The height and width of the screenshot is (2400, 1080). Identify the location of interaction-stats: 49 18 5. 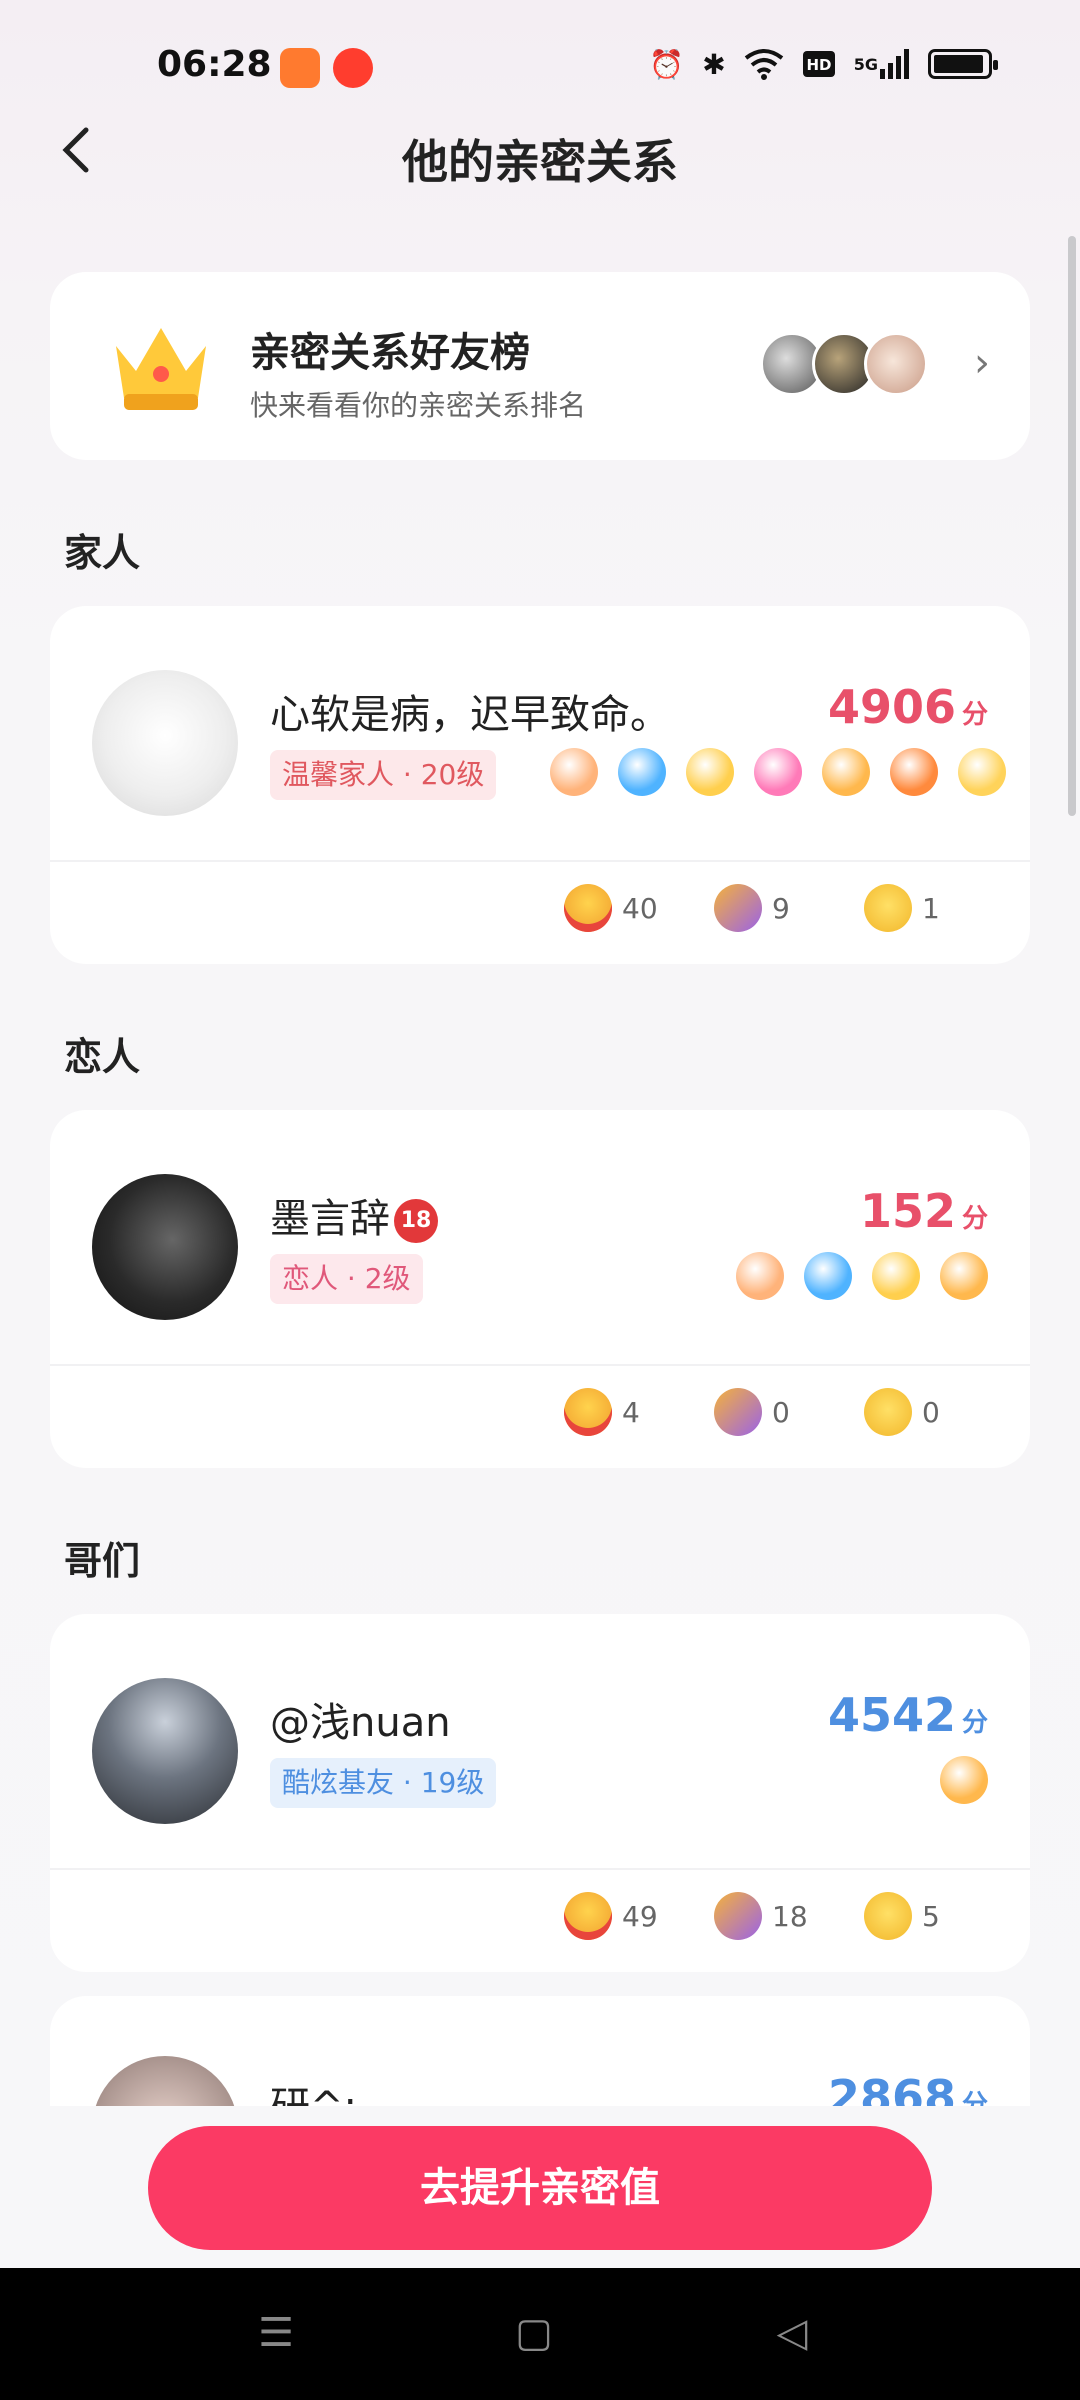
(789, 1916).